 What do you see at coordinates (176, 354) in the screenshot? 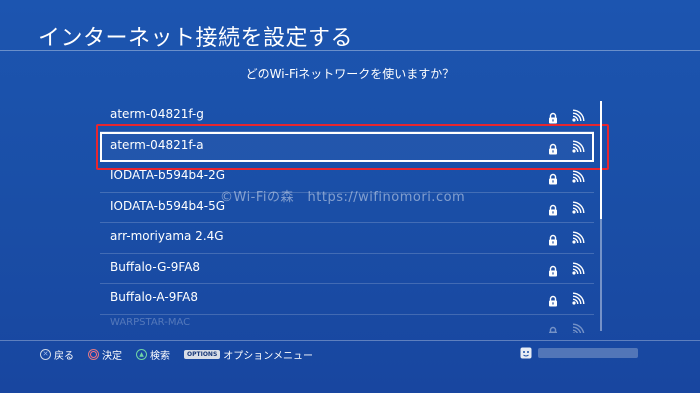
I see `footer-hints: ✕ 戻る 決定 ▲ 検索 OPTIONS オプションメニュー` at bounding box center [176, 354].